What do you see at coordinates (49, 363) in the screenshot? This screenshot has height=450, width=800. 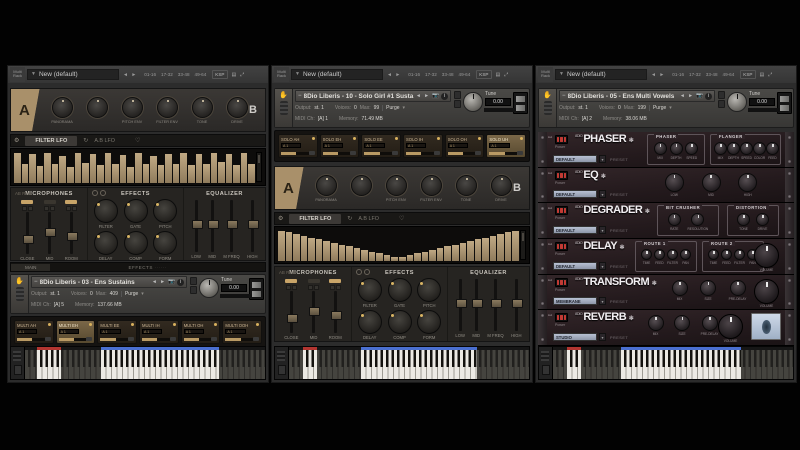 I see `keyswitch-range` at bounding box center [49, 363].